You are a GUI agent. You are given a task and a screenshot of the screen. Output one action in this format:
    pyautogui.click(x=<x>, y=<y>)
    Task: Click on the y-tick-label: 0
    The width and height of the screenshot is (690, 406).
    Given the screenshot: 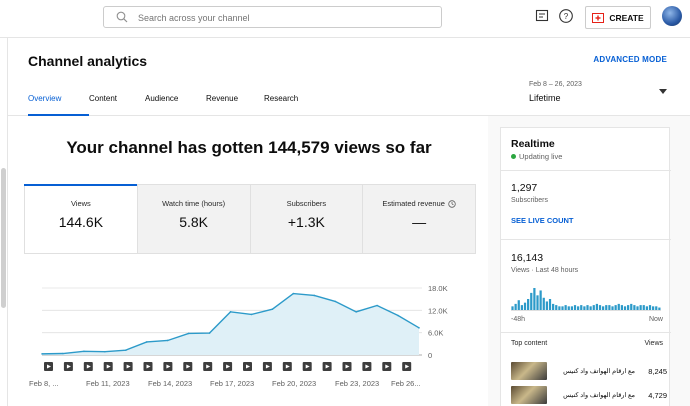 What is the action you would take?
    pyautogui.click(x=430, y=355)
    